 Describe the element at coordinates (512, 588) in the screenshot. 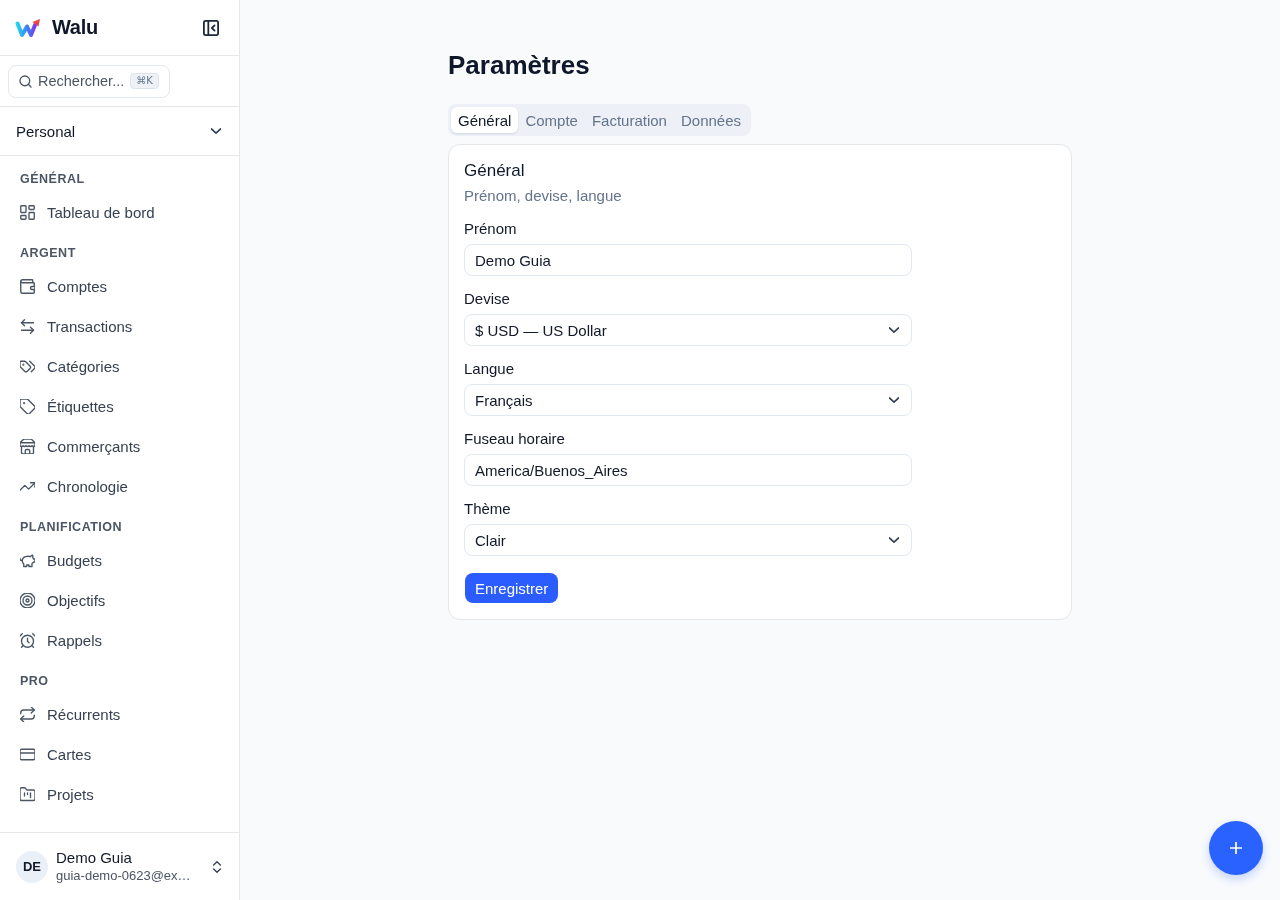

I see `save-button: Enregistrer` at that location.